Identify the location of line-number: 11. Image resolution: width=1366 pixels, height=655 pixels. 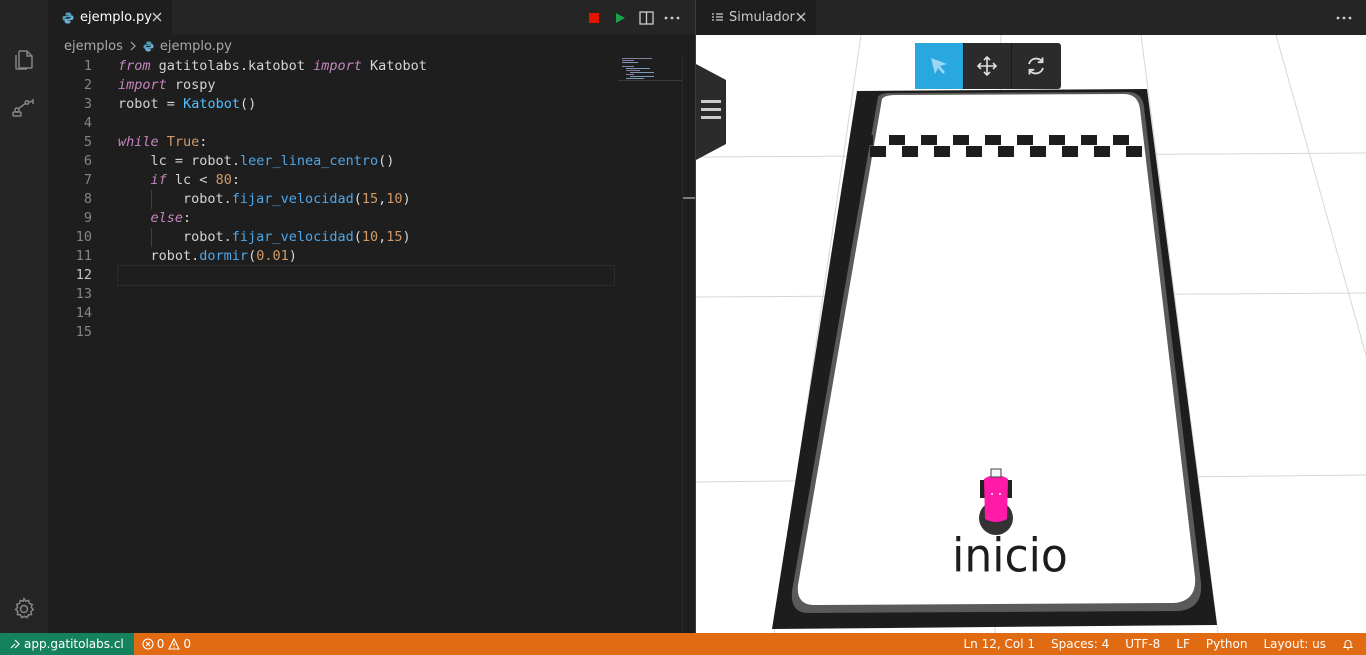
(83, 256).